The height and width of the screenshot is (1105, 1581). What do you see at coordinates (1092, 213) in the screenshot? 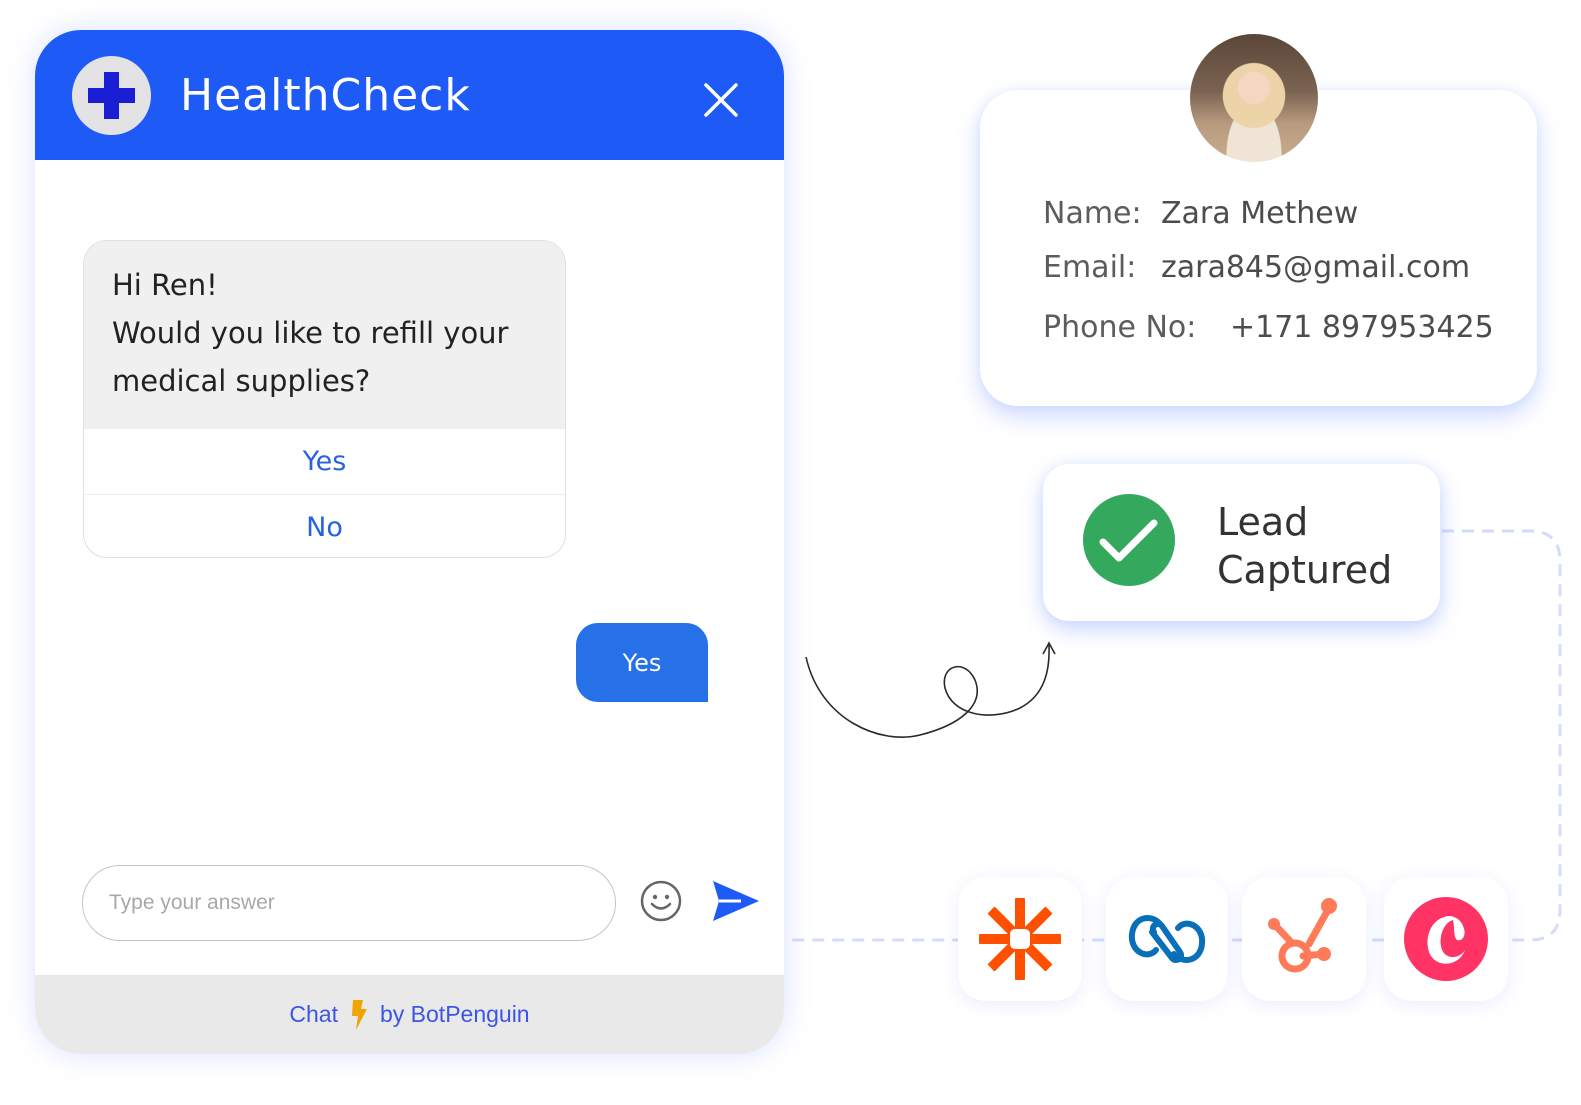
I see `name-label: Name:` at bounding box center [1092, 213].